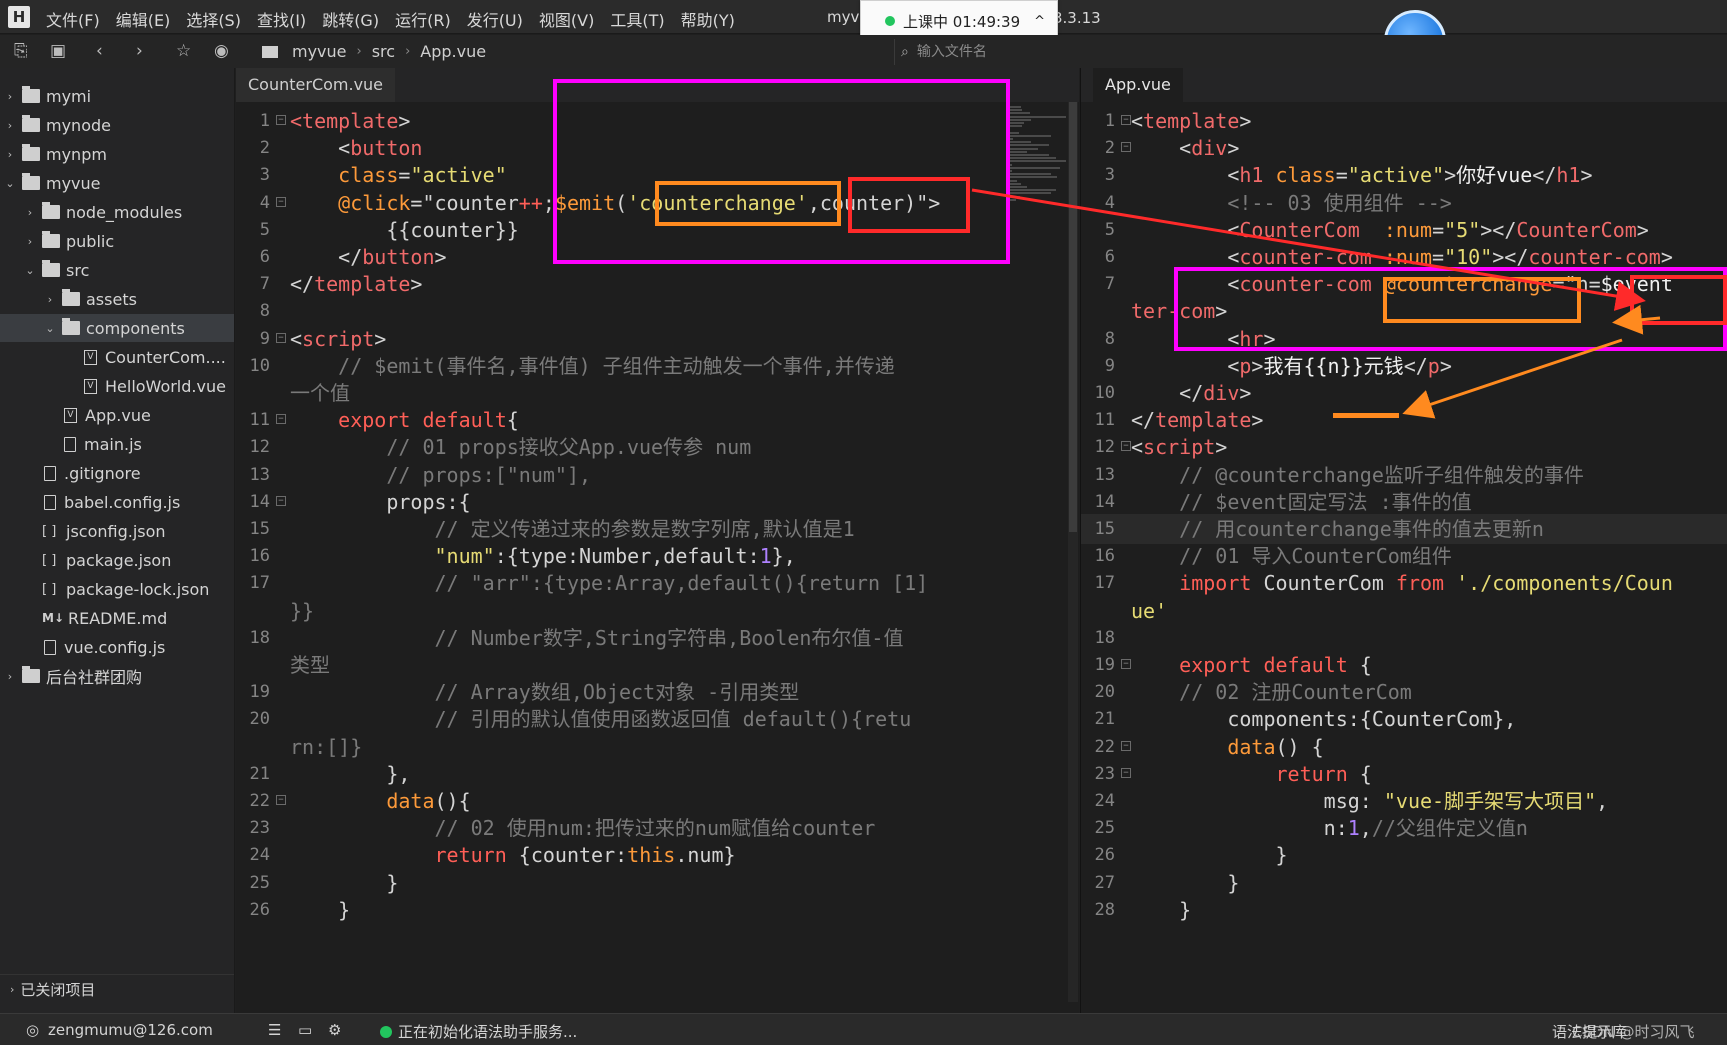 This screenshot has height=1045, width=1727. I want to click on code-text: ter-com>, so click(1179, 311).